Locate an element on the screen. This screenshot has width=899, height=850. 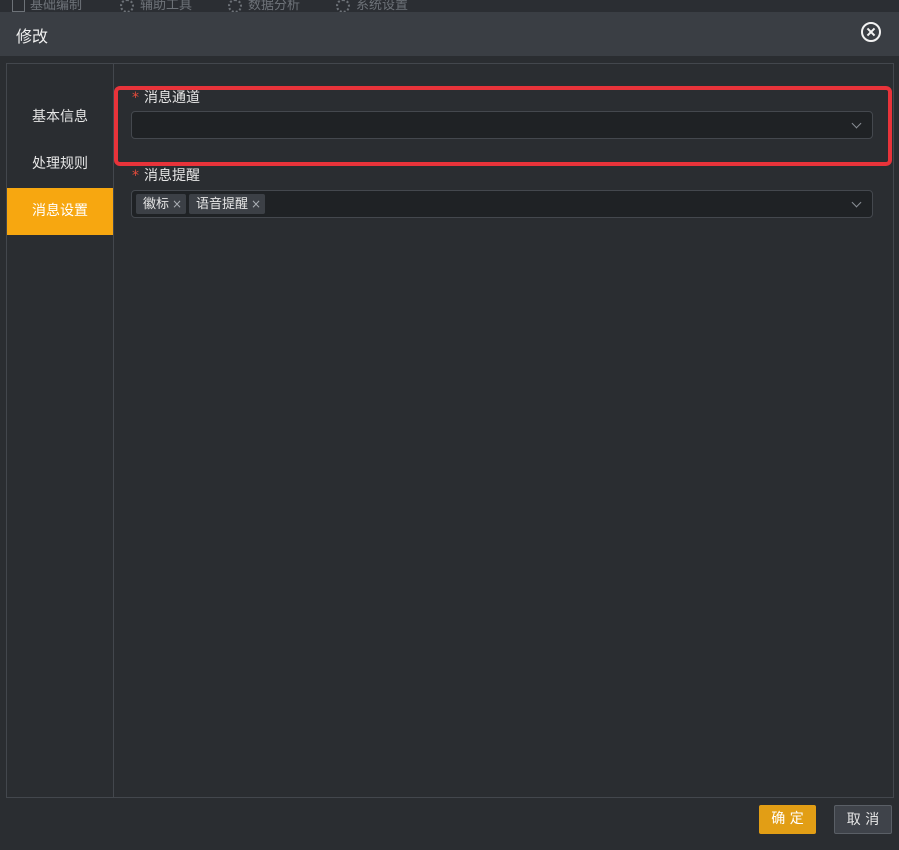
confirm-button: 确 定 is located at coordinates (787, 819).